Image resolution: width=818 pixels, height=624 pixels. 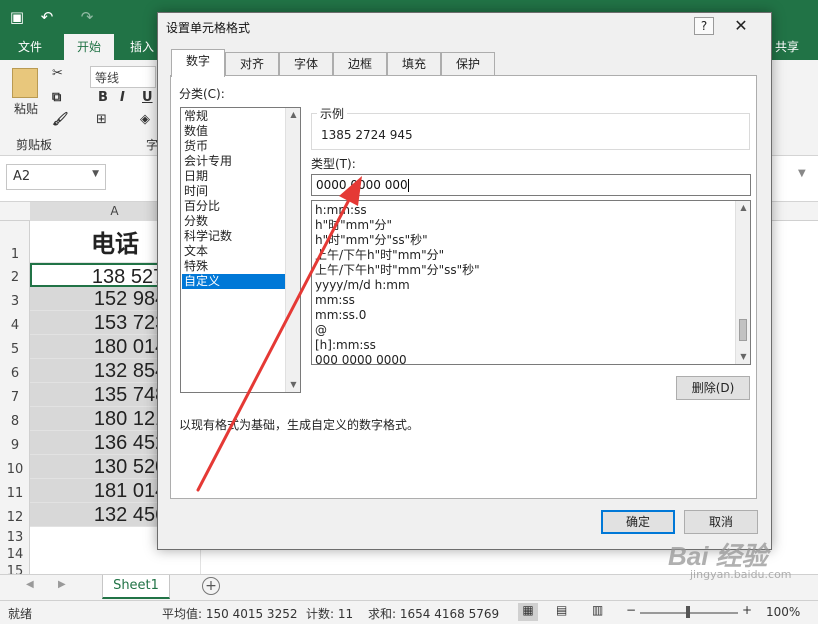 What do you see at coordinates (341, 210) in the screenshot?
I see `format-item: h:mm:ss` at bounding box center [341, 210].